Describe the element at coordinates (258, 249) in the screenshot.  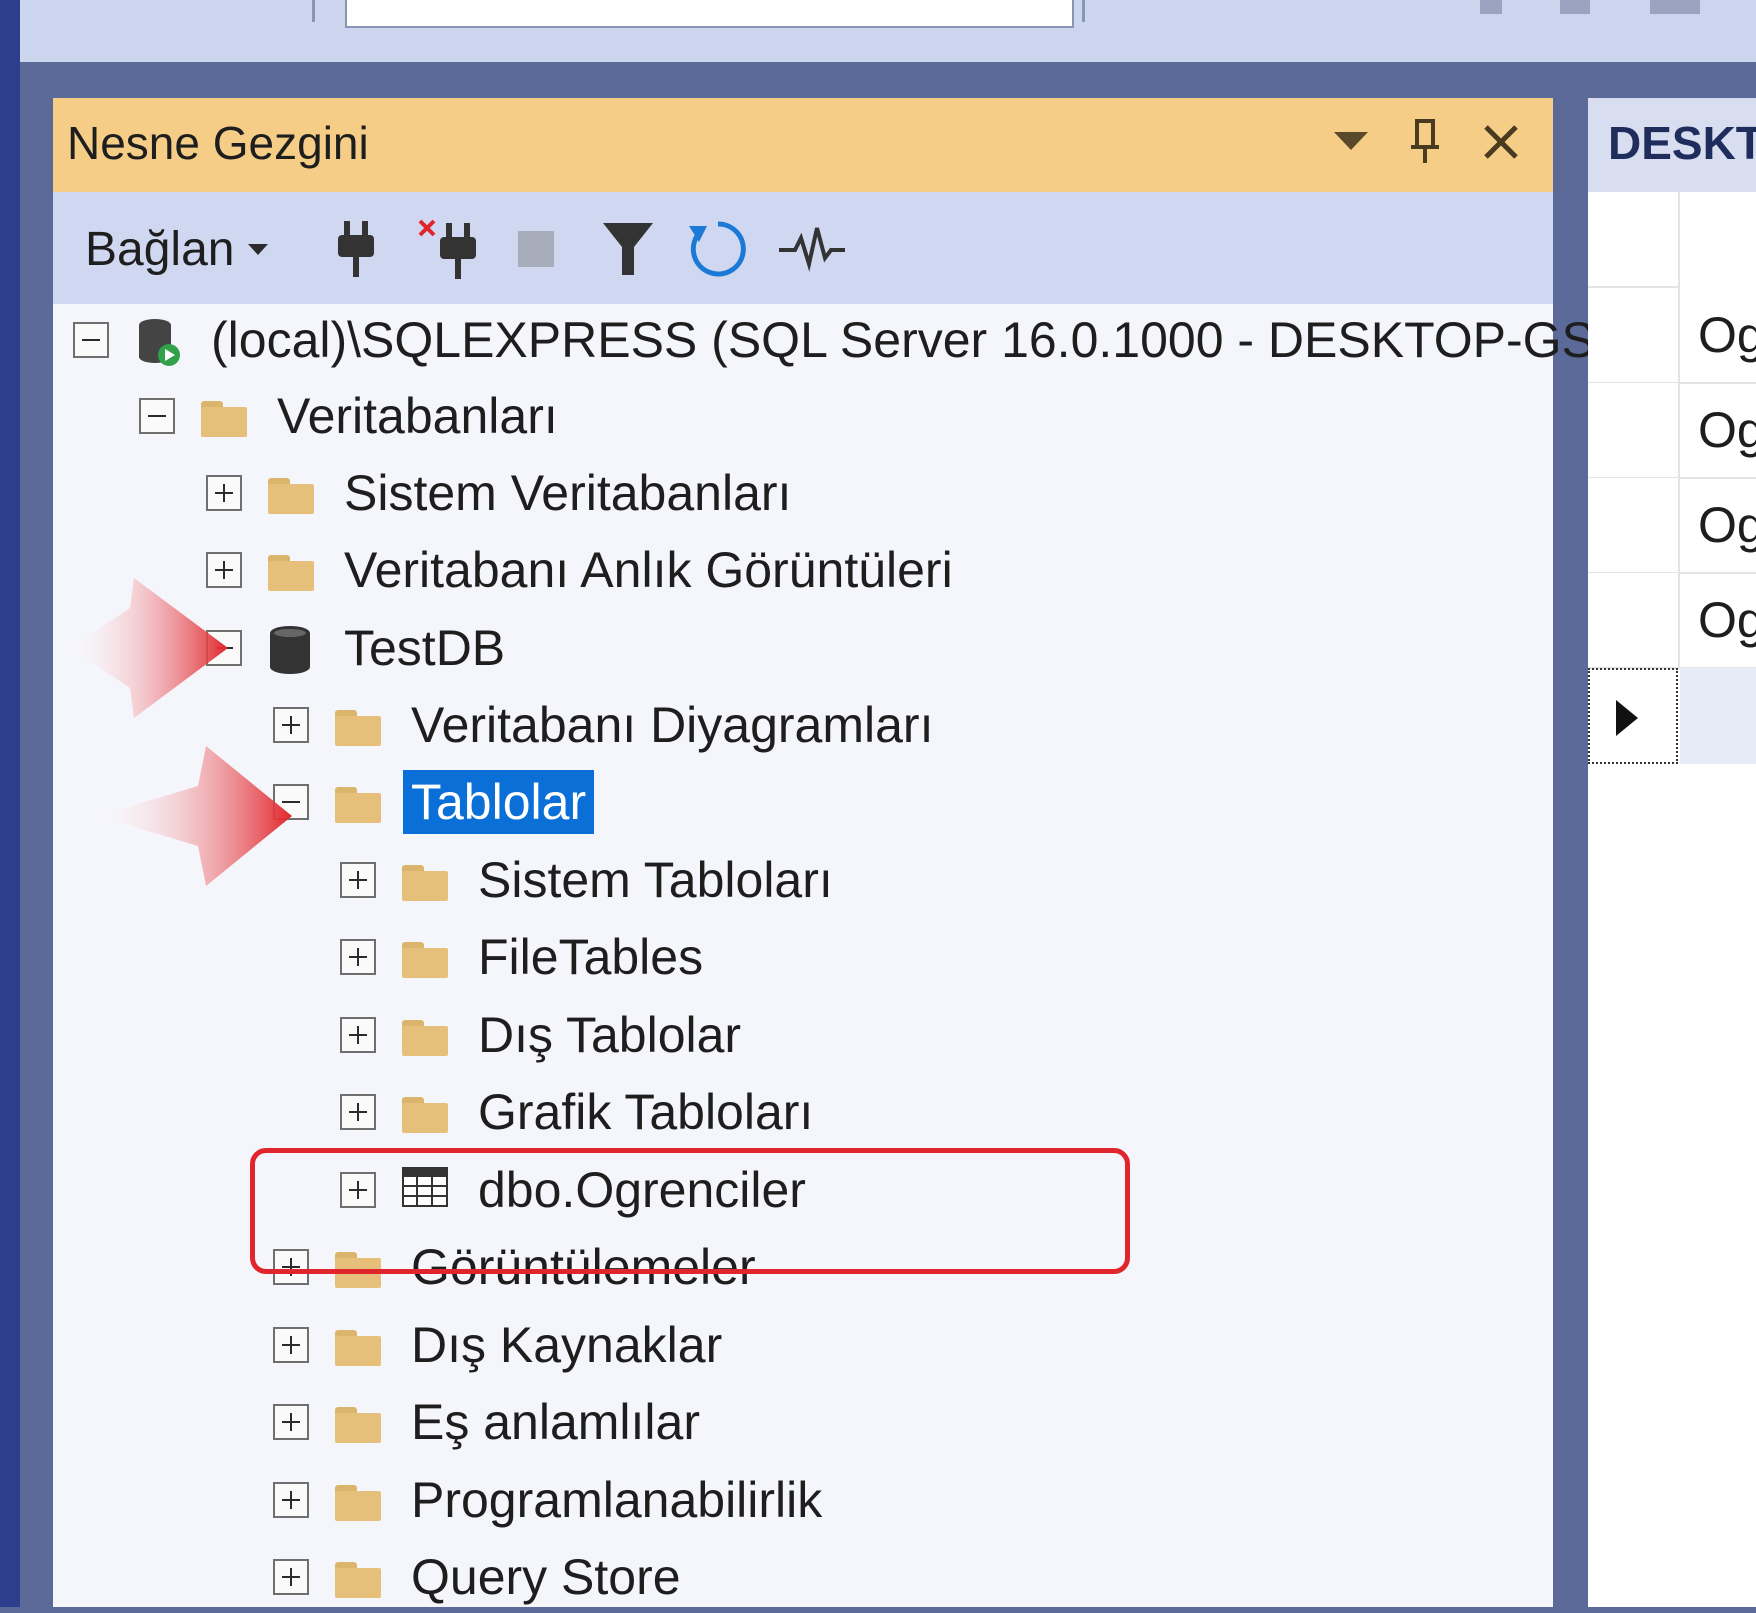
I see `chevron-down-icon` at that location.